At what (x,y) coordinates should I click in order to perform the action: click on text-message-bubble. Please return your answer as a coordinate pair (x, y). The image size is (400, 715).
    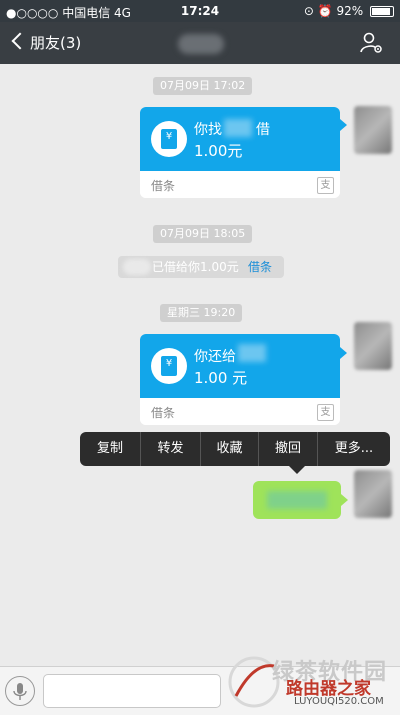
    Looking at the image, I should click on (297, 500).